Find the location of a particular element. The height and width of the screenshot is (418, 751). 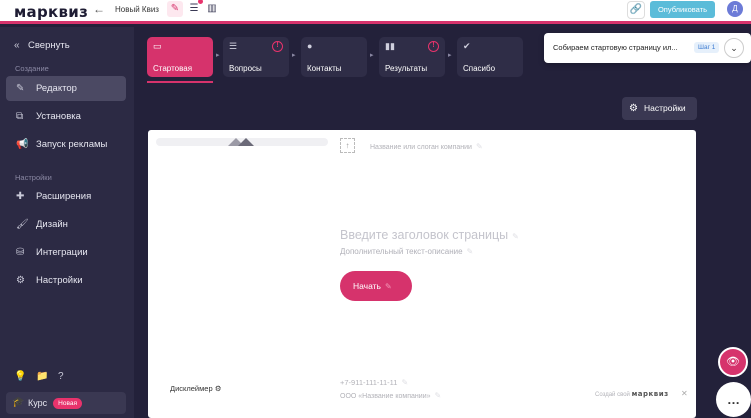

slogan-placeholder: Название или слоган компании ✎ is located at coordinates (426, 146).